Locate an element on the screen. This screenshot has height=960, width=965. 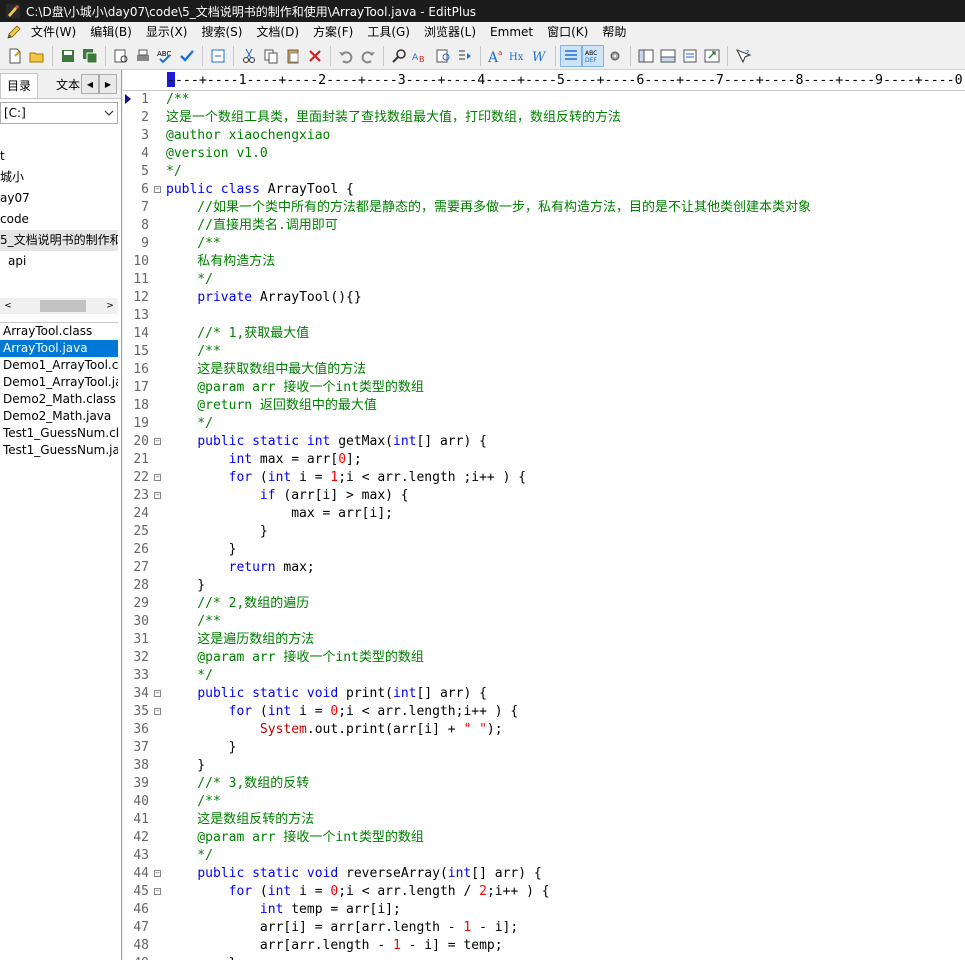
replace-icon: AB is located at coordinates (421, 56).